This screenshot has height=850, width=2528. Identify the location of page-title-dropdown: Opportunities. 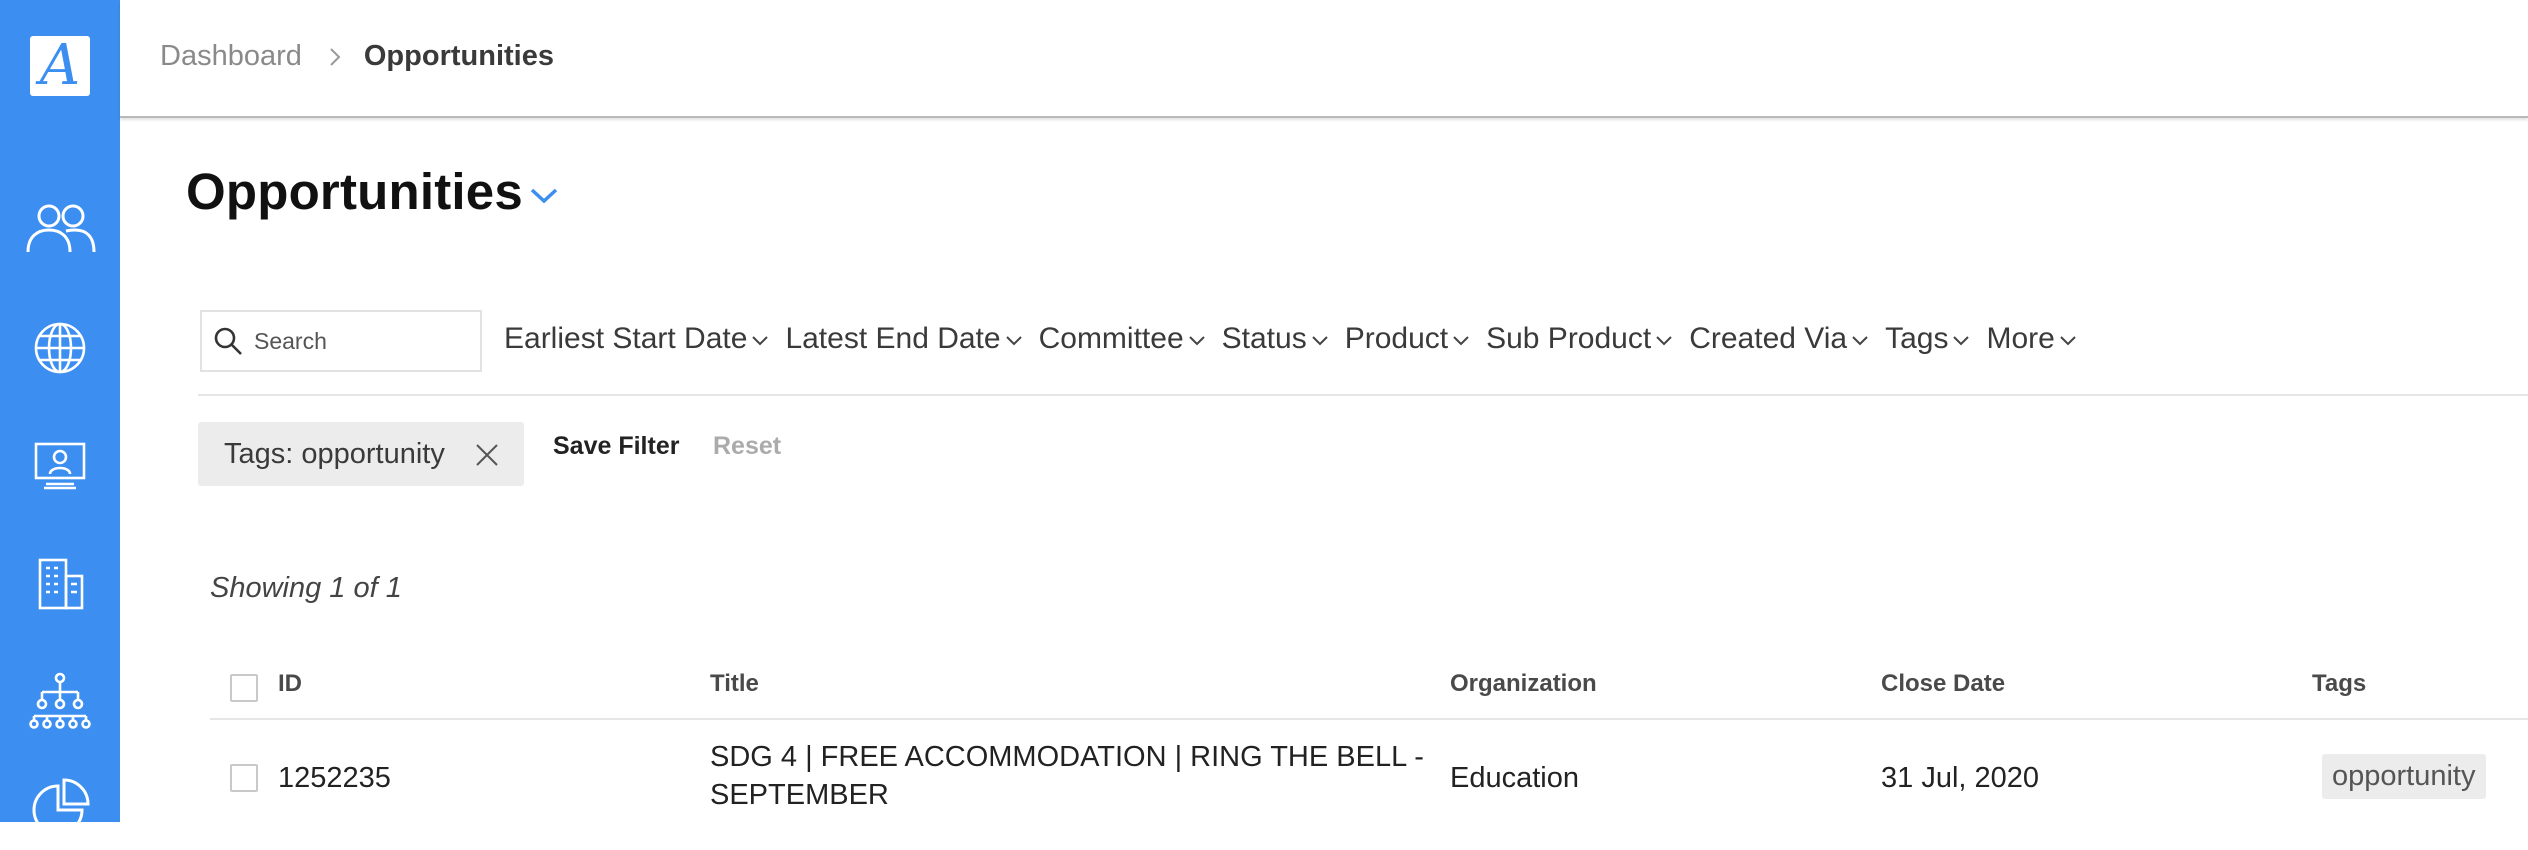
(372, 191).